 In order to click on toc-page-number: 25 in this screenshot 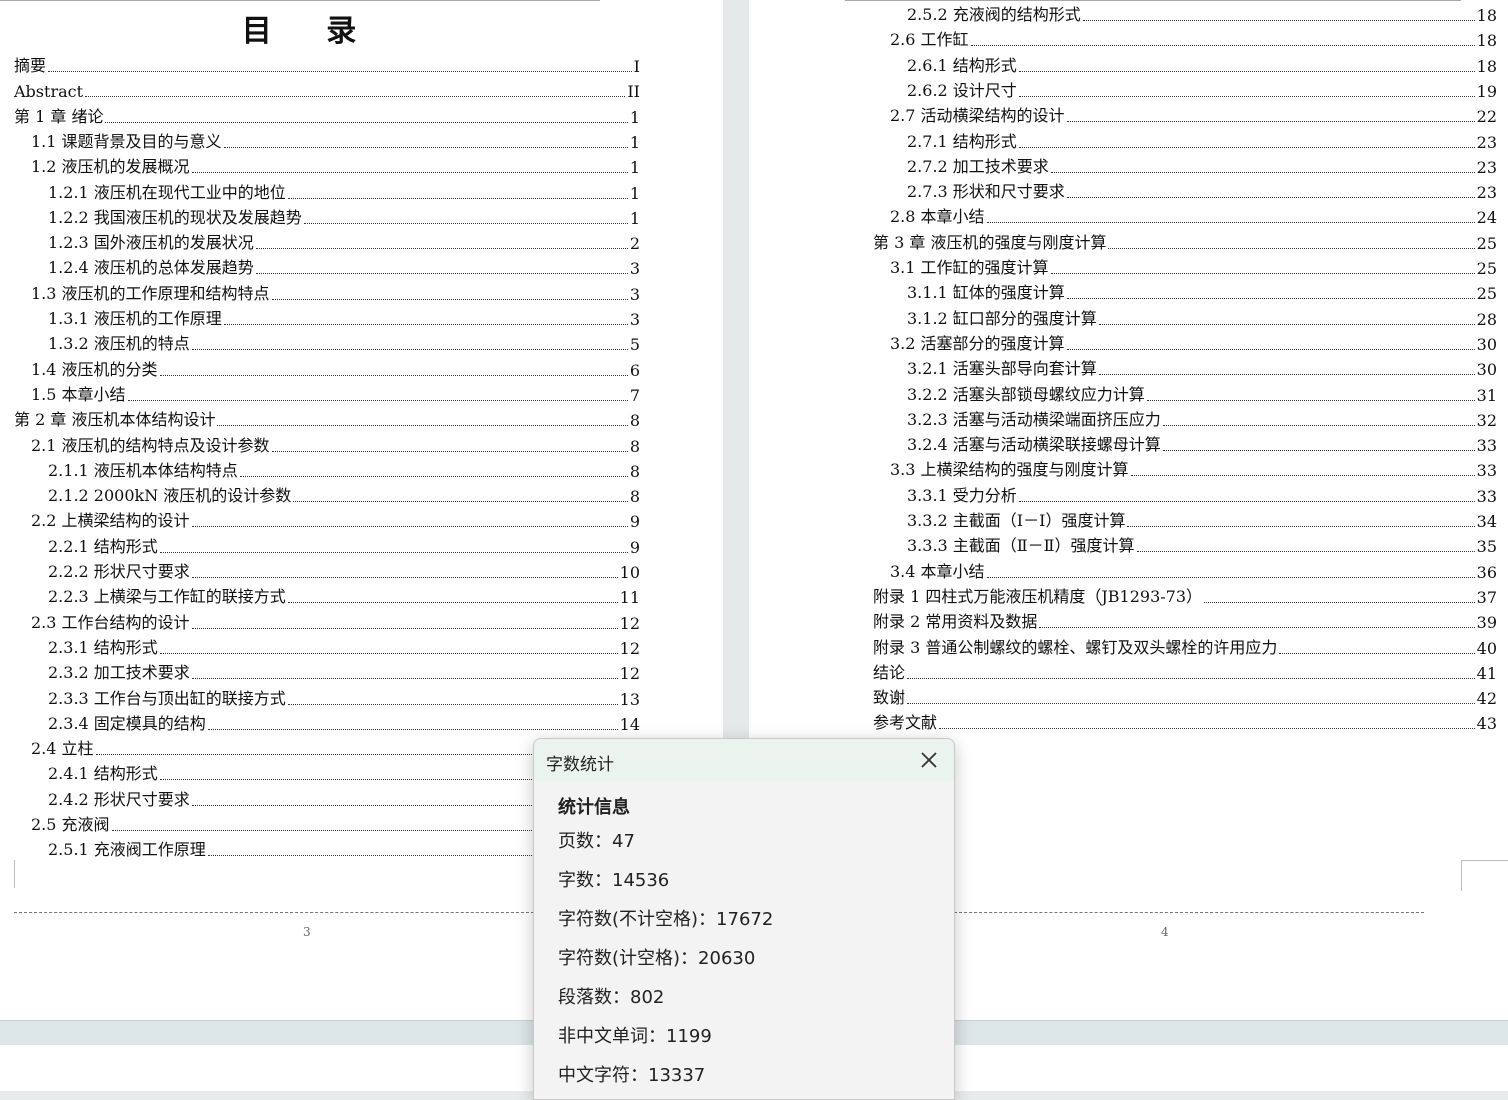, I will do `click(1486, 243)`.